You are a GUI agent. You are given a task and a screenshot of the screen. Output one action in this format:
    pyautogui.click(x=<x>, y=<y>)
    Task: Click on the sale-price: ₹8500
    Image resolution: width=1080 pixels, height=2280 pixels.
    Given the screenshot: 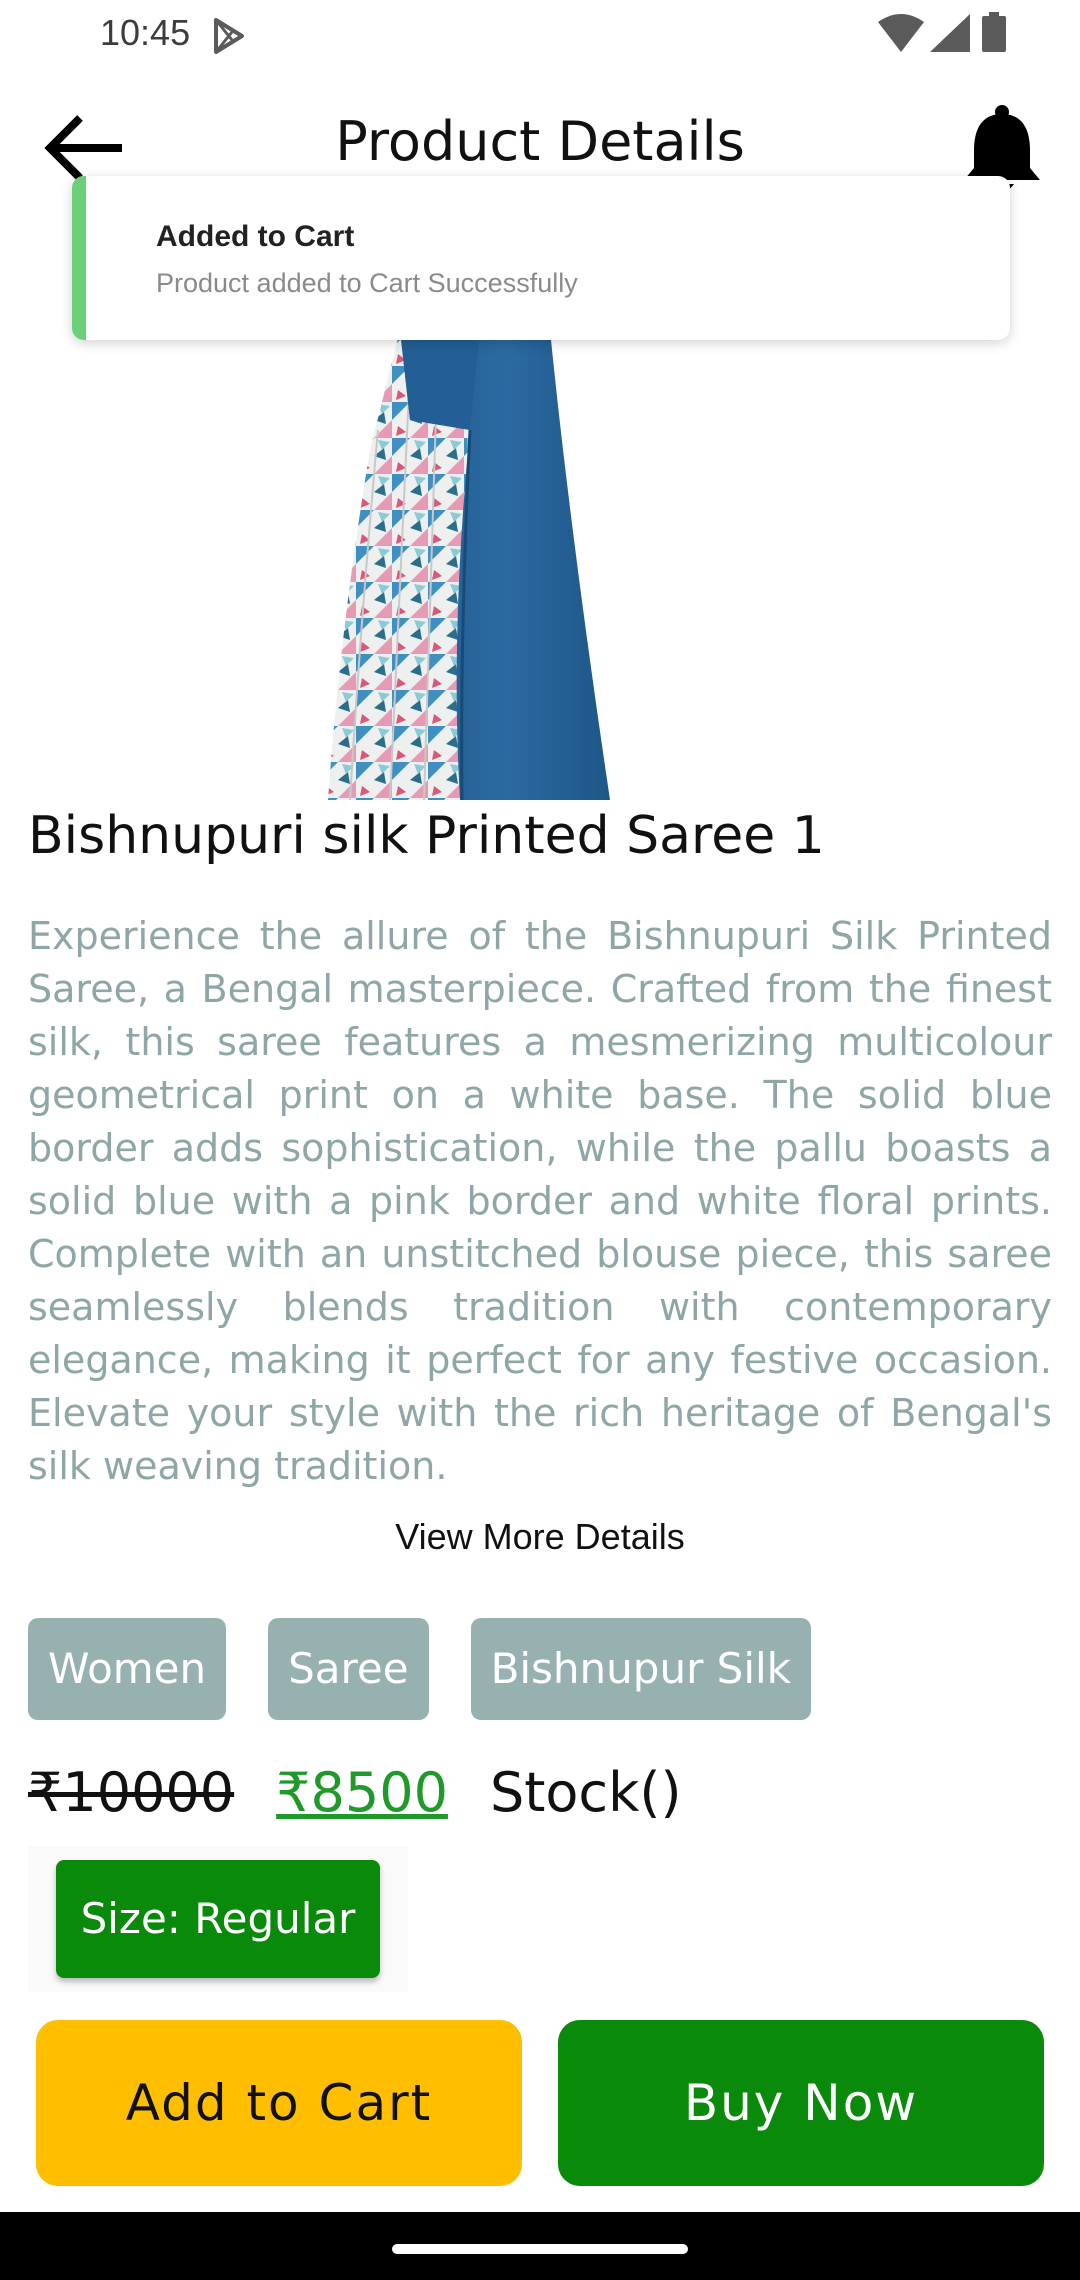 What is the action you would take?
    pyautogui.click(x=362, y=1792)
    